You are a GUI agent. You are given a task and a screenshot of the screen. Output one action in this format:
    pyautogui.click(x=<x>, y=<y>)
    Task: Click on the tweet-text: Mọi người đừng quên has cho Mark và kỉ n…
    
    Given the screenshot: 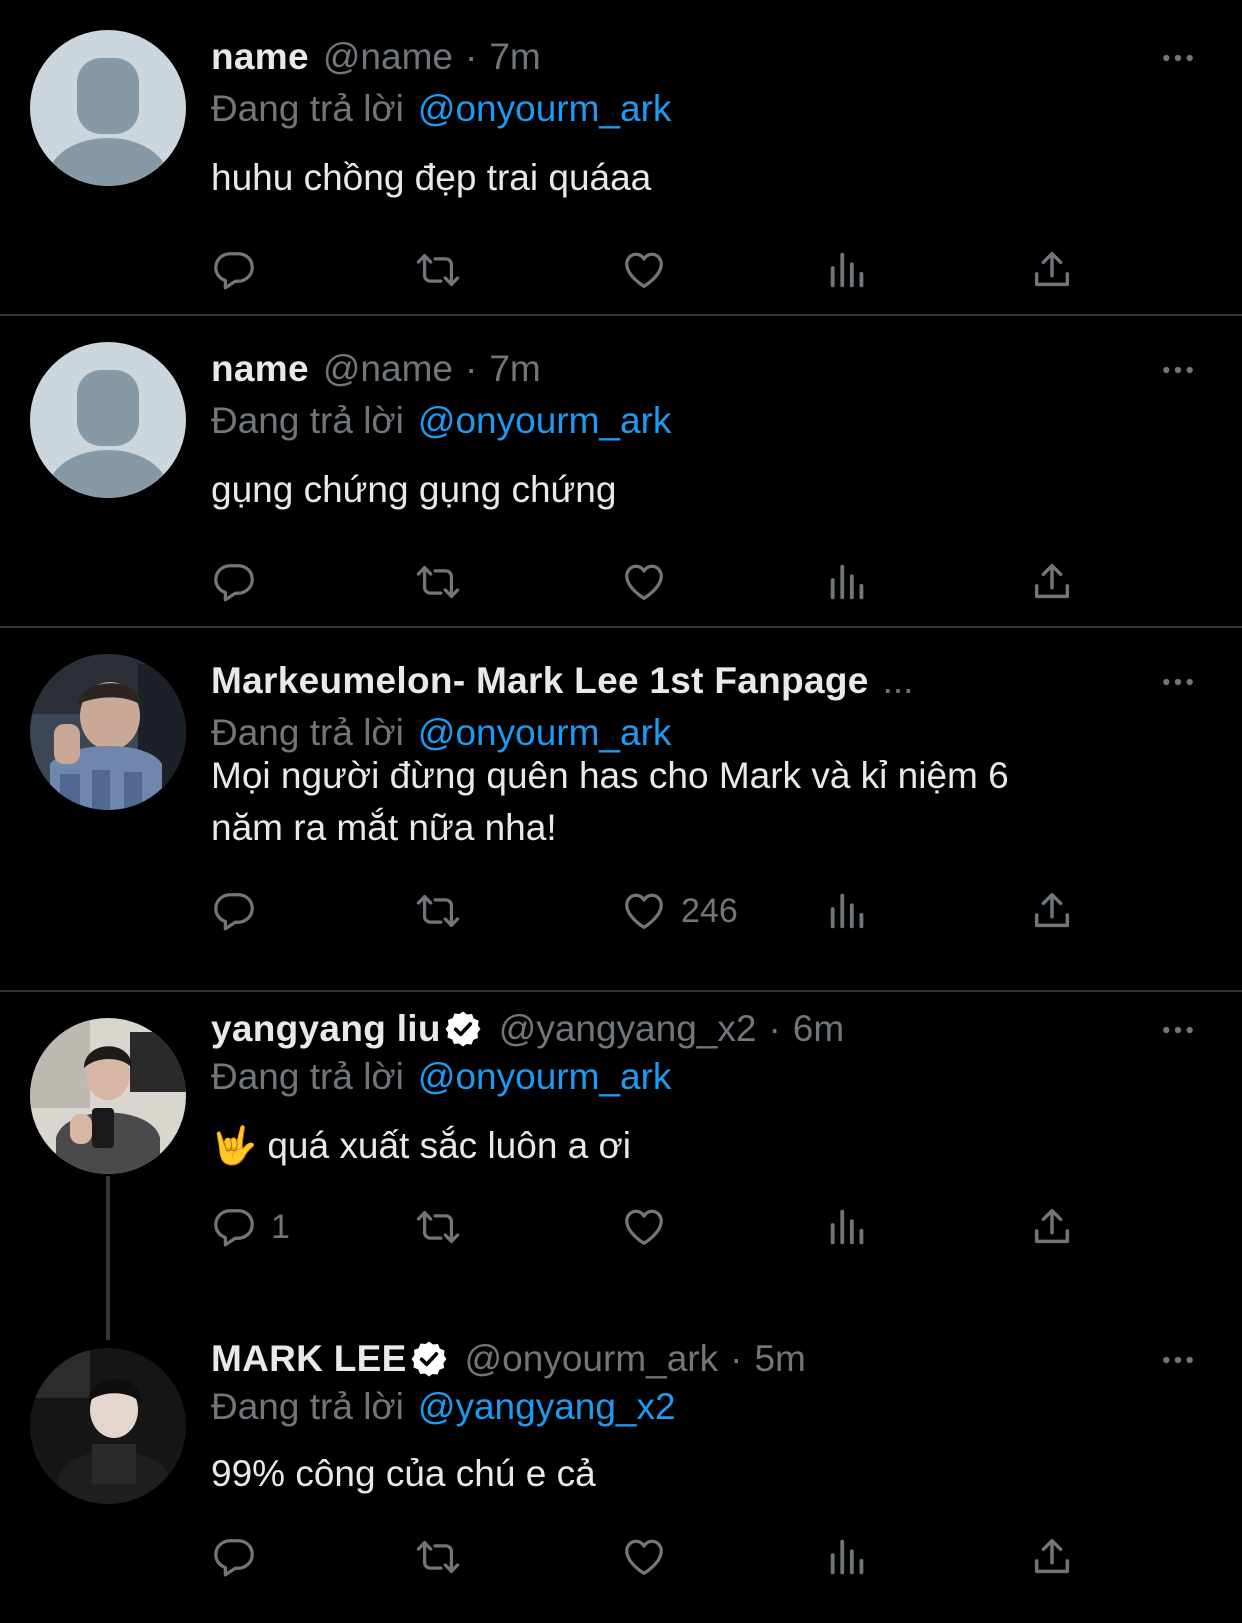 What is the action you would take?
    pyautogui.click(x=691, y=802)
    